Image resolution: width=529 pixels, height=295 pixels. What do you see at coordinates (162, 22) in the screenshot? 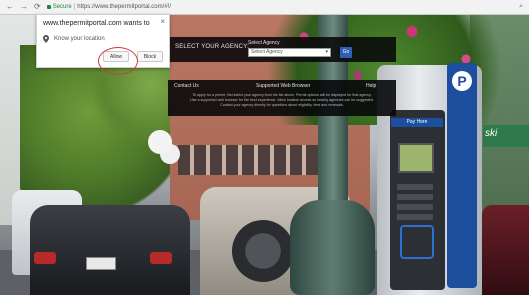
I see `close-icon: ×` at bounding box center [162, 22].